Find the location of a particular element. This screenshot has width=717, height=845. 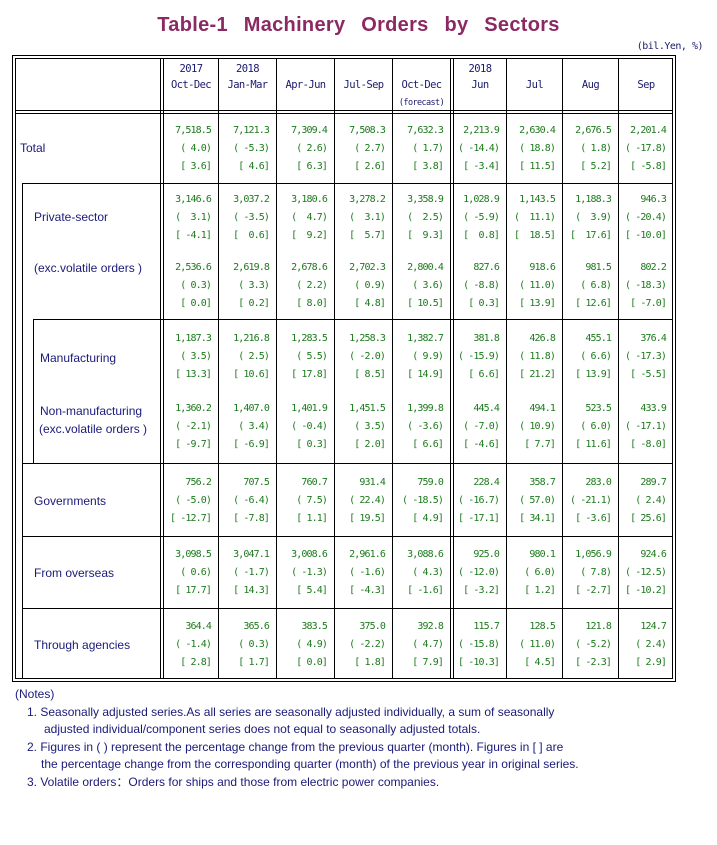

order-value: 946.3 is located at coordinates (653, 199).